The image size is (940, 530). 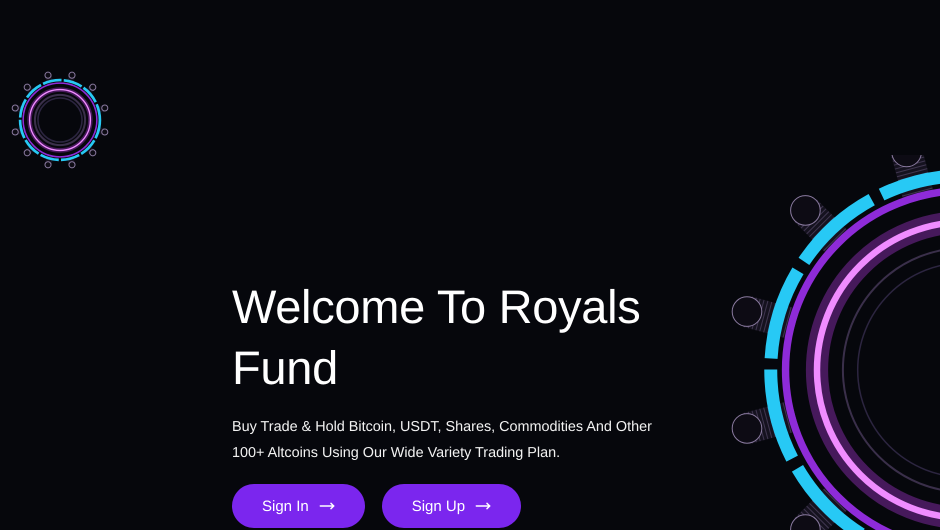 What do you see at coordinates (298, 506) in the screenshot?
I see `hero-button: Sign In` at bounding box center [298, 506].